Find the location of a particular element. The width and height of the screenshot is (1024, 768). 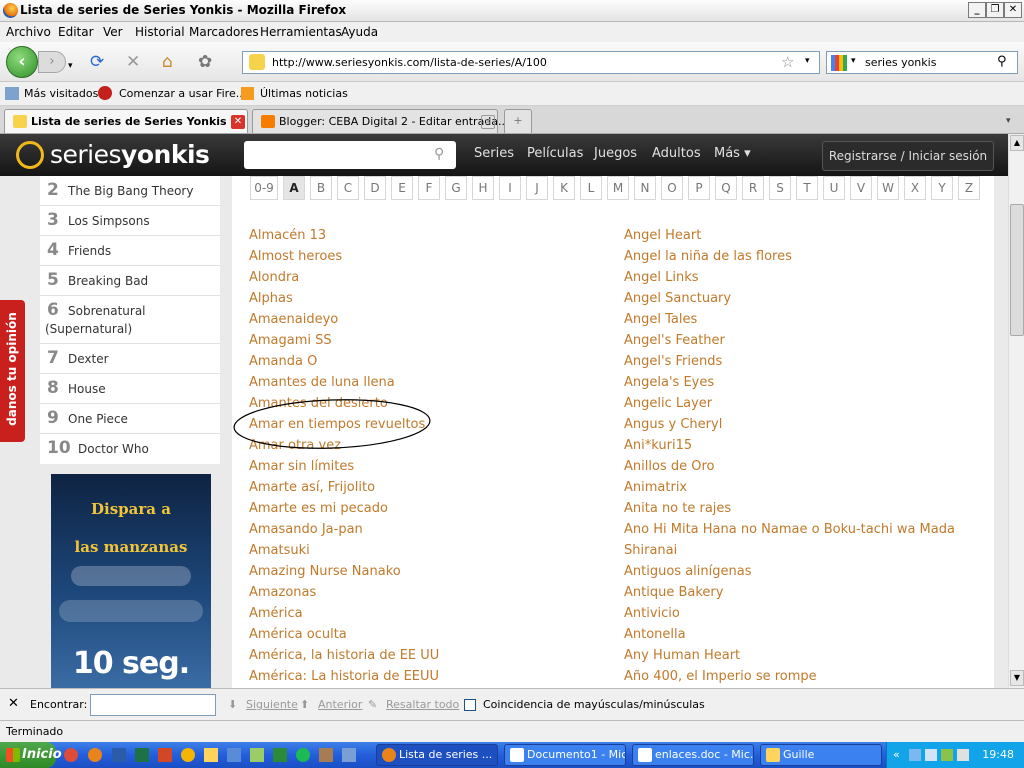

tray-app-icon is located at coordinates (963, 755).